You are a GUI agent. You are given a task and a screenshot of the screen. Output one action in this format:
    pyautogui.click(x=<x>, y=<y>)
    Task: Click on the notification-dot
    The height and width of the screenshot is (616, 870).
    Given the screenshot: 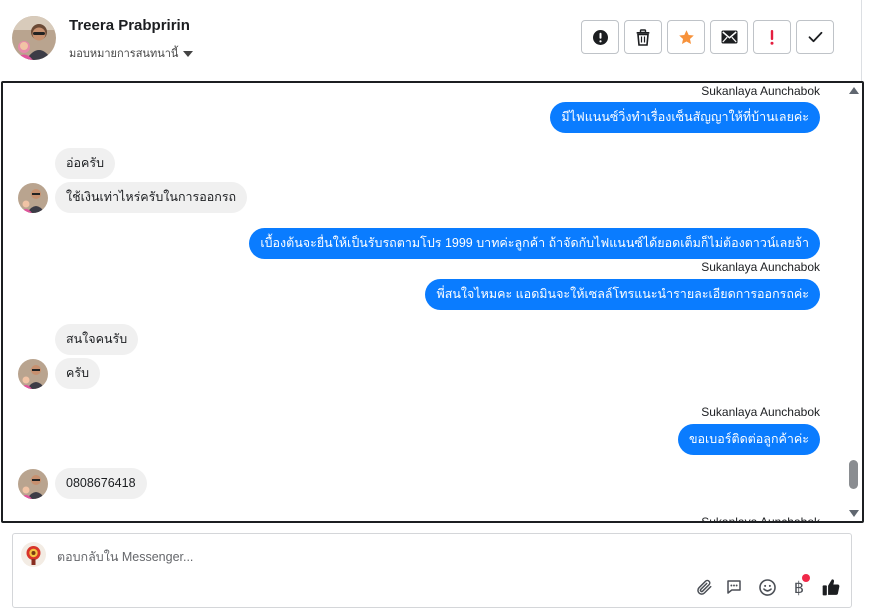 What is the action you would take?
    pyautogui.click(x=806, y=578)
    